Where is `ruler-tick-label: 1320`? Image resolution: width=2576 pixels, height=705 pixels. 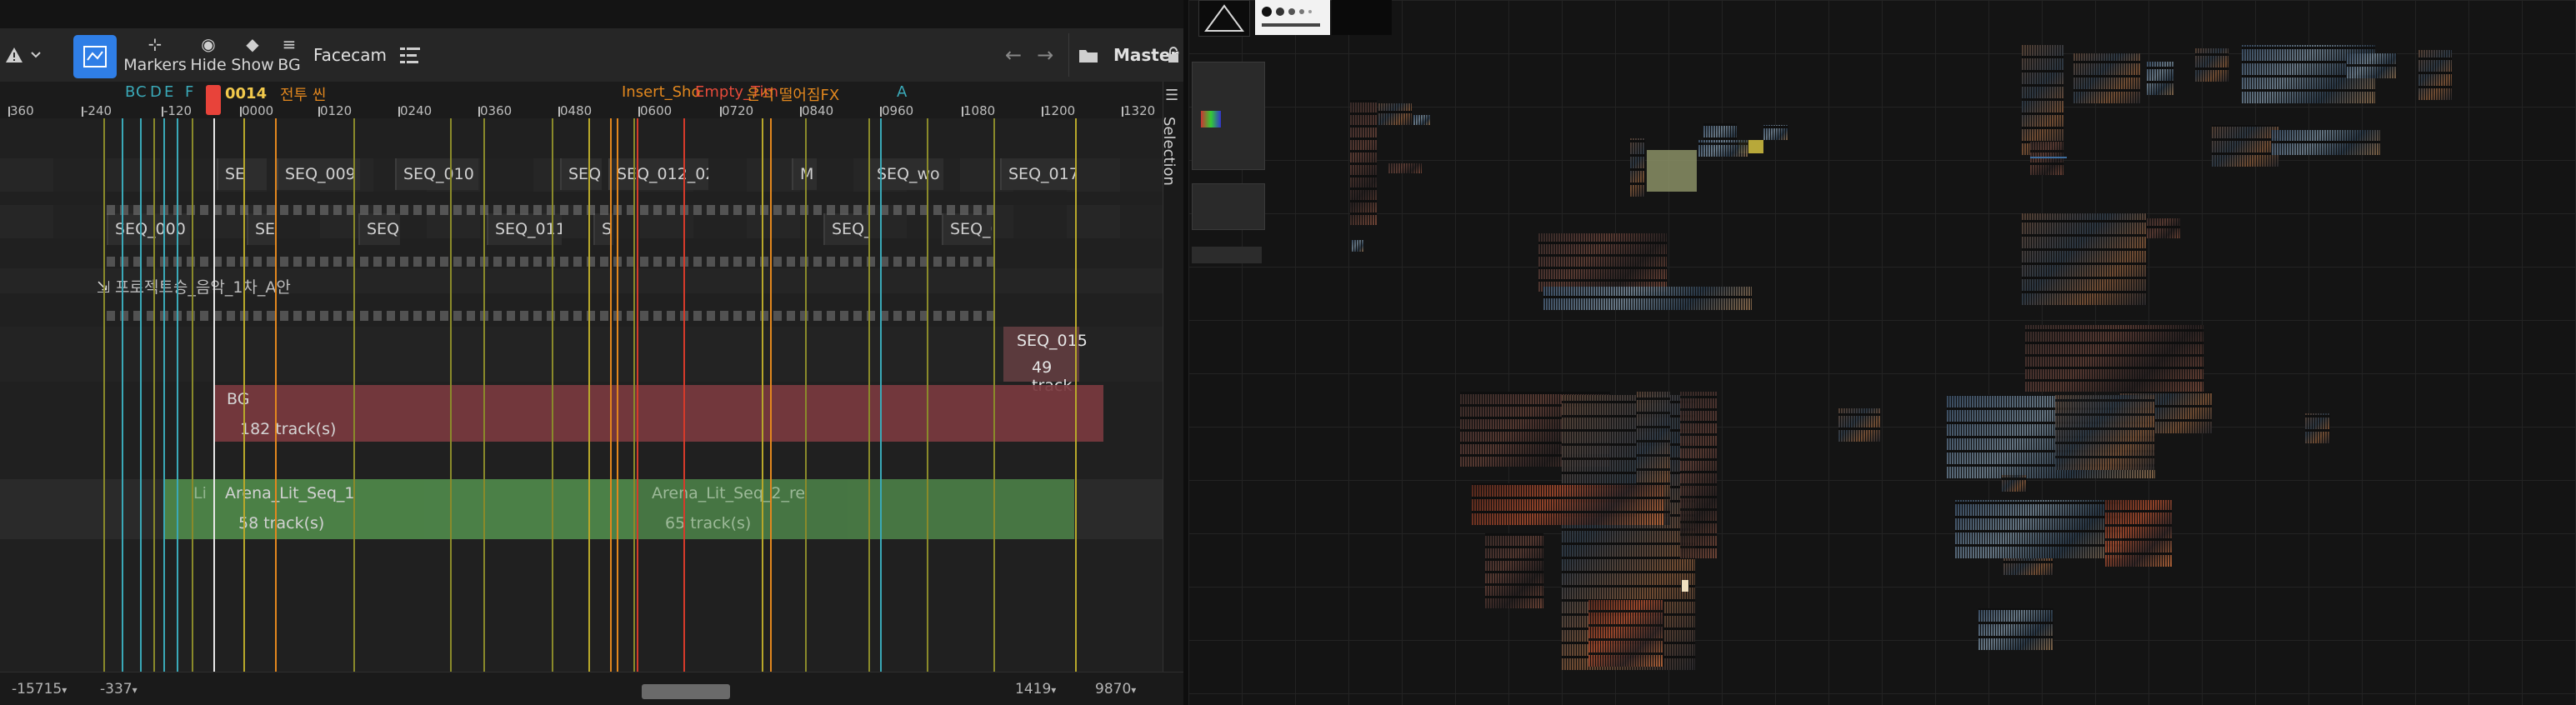
ruler-tick-label: 1320 is located at coordinates (1140, 110).